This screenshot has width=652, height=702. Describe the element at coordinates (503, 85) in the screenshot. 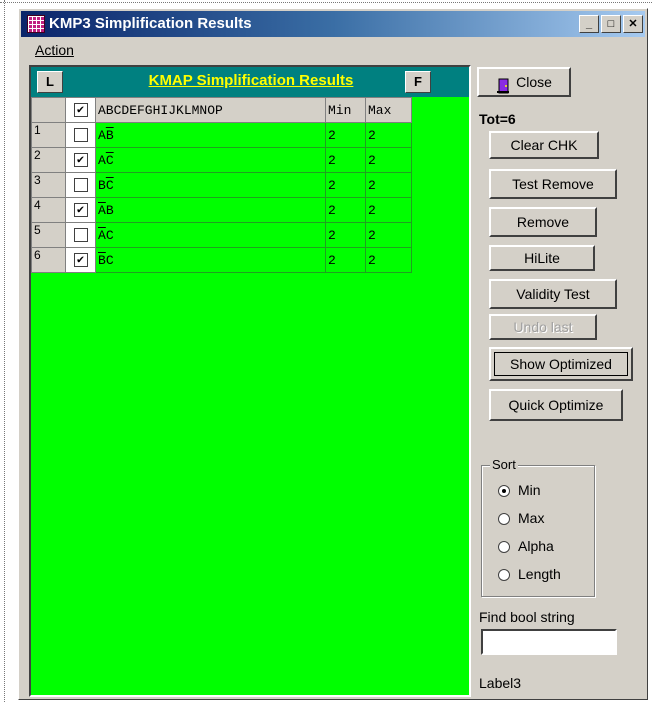

I see `door-exit-icon` at that location.